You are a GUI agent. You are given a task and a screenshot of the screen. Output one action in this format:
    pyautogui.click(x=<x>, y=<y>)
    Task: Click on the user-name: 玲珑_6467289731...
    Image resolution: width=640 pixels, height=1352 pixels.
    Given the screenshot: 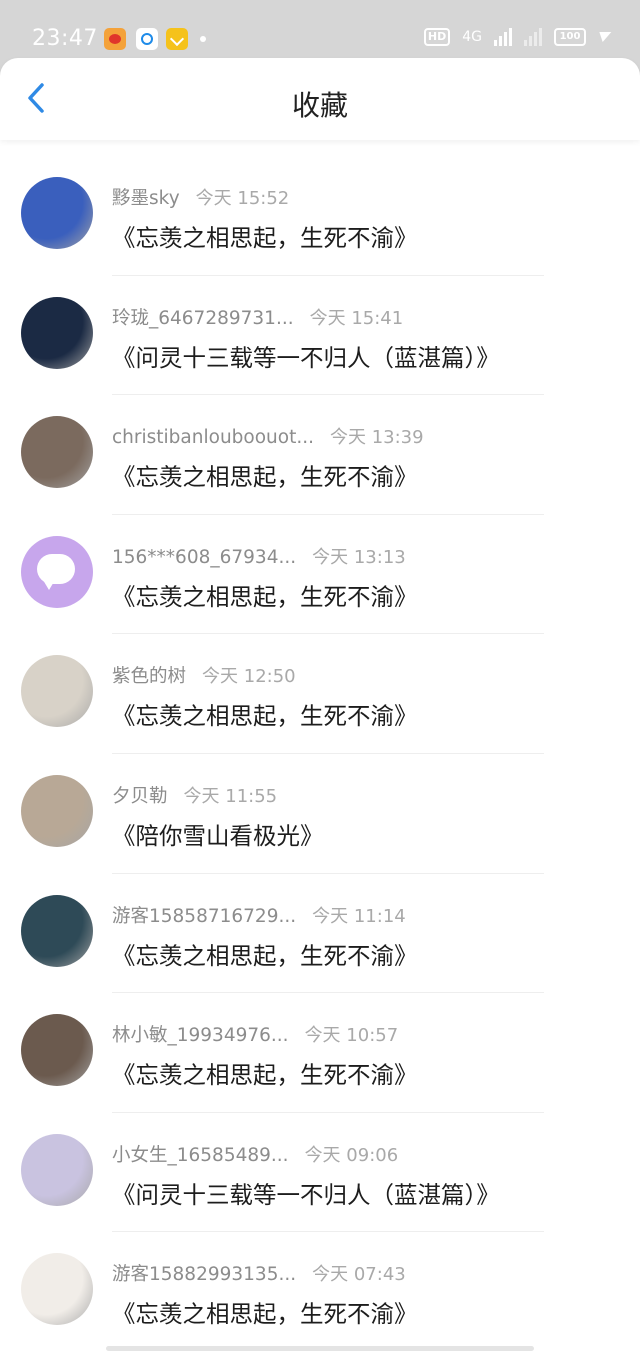 What is the action you would take?
    pyautogui.click(x=203, y=317)
    